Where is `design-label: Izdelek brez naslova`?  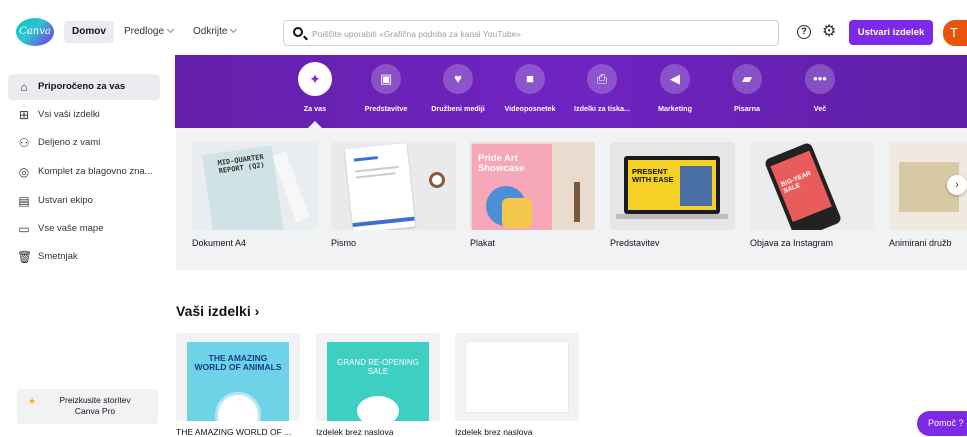 design-label: Izdelek brez naslova is located at coordinates (355, 432).